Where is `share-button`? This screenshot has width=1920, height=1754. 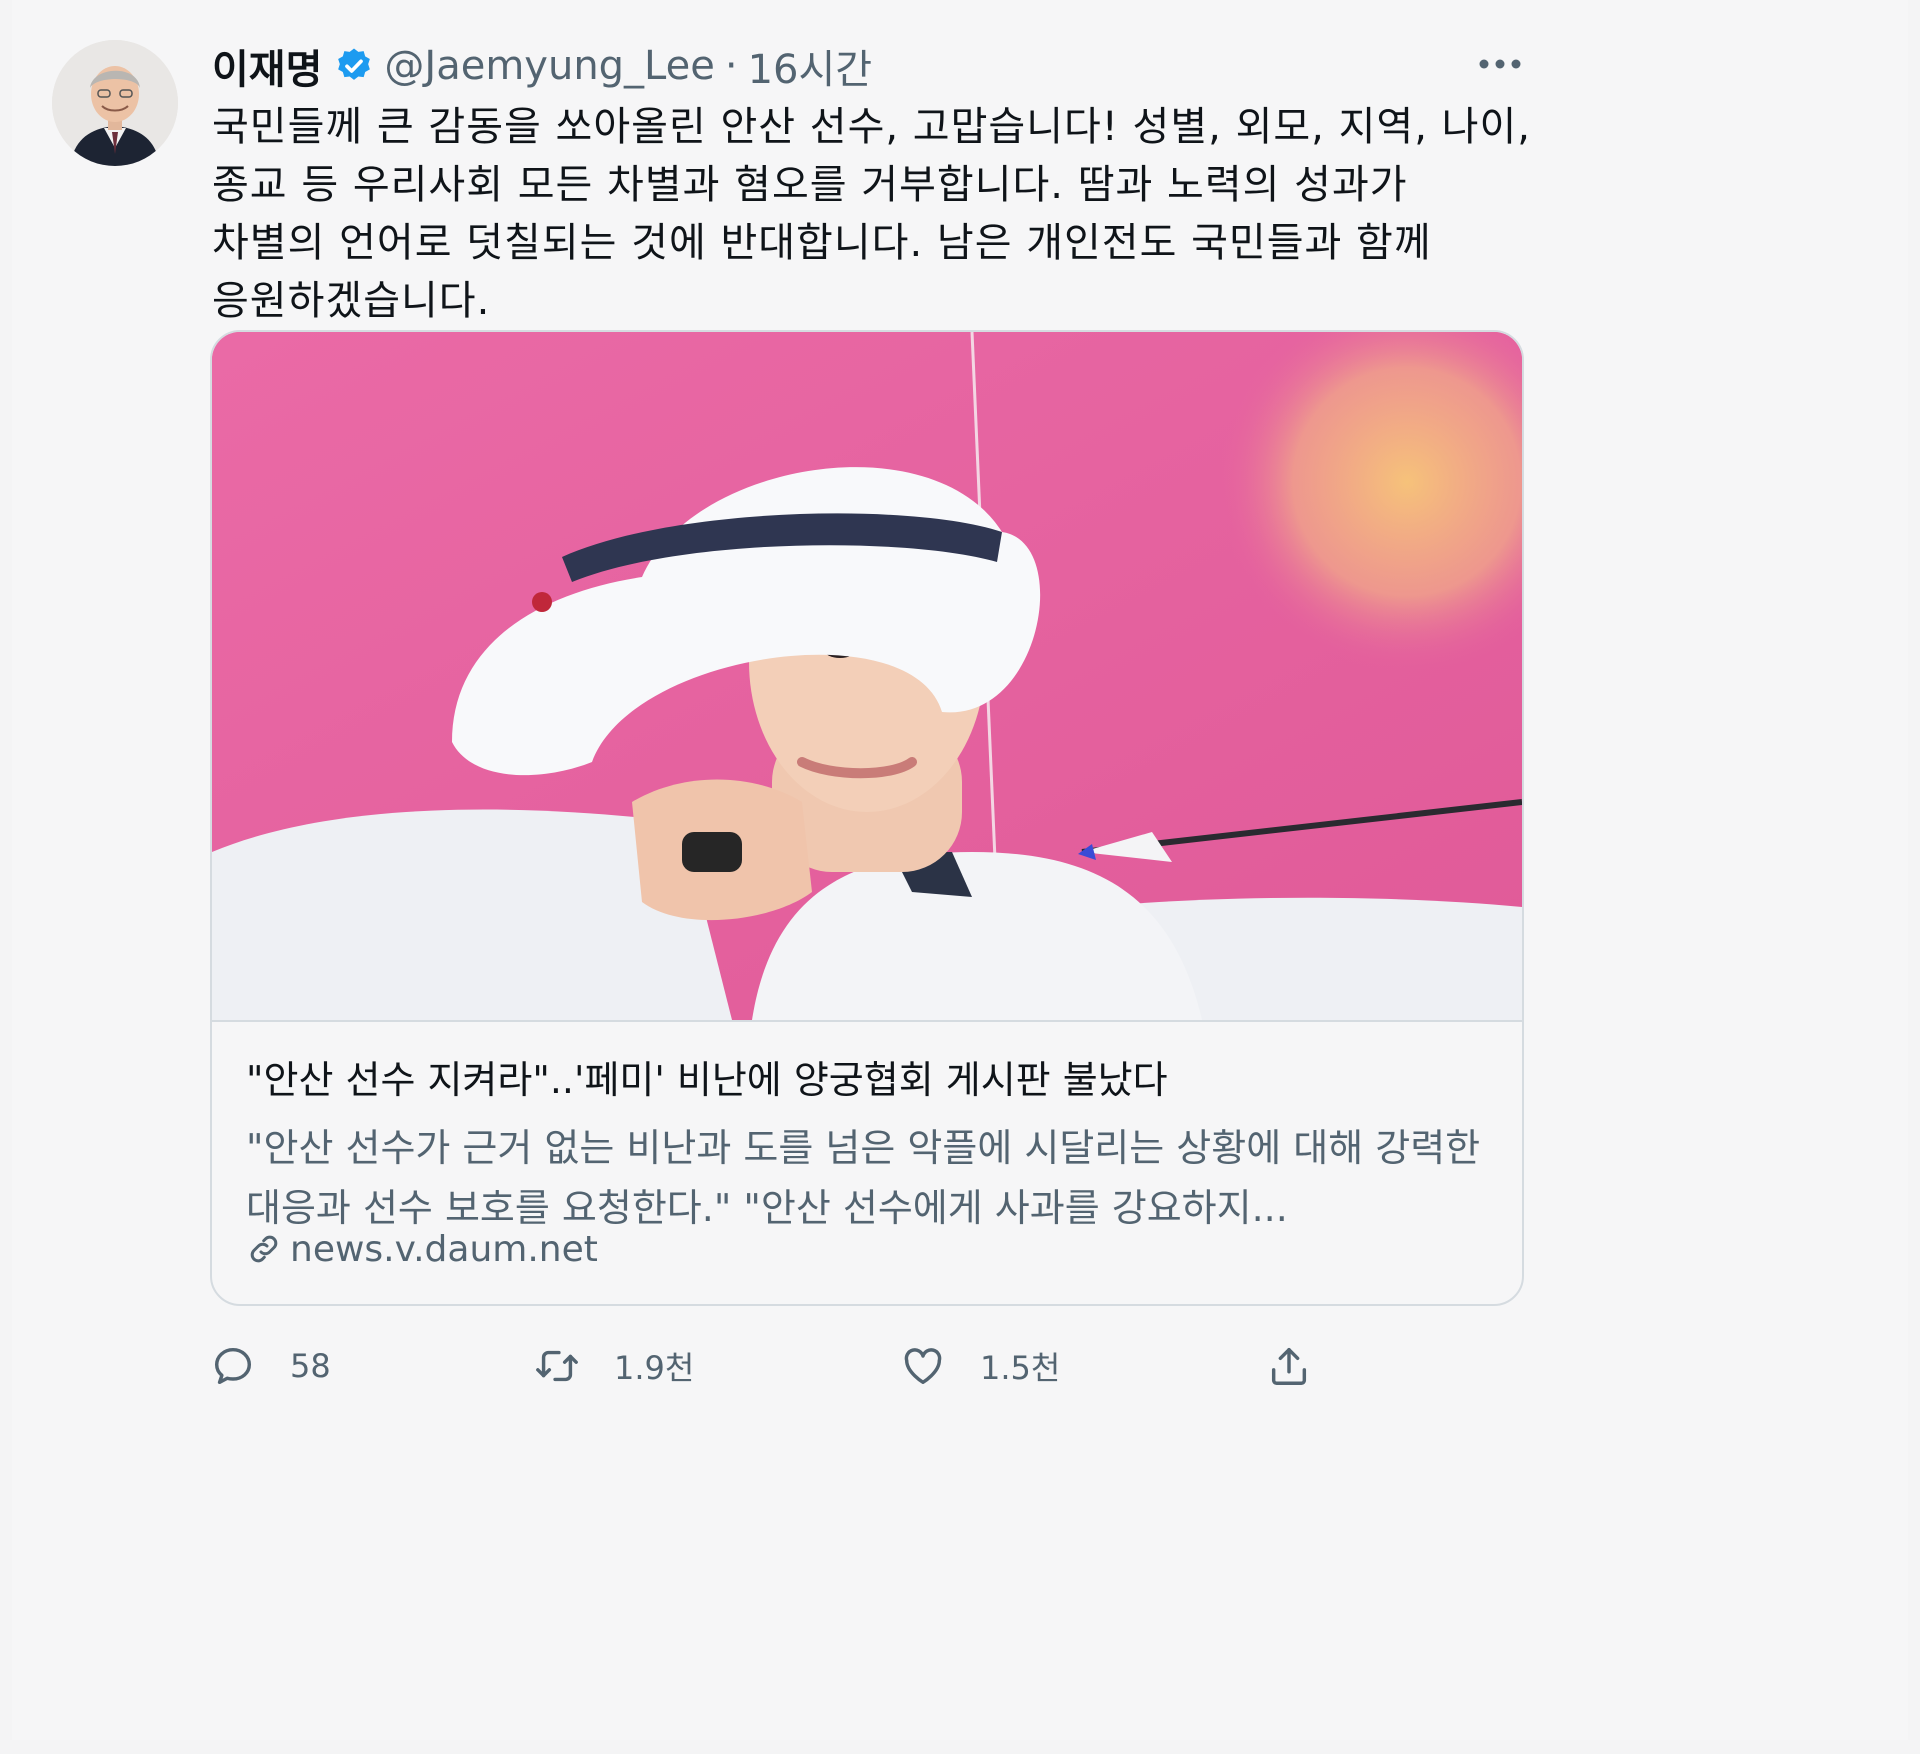
share-button is located at coordinates (1289, 1366).